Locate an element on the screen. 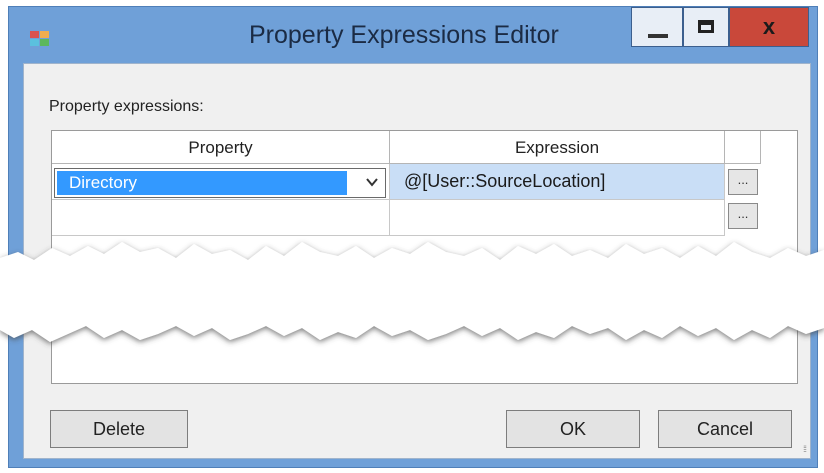 This screenshot has width=824, height=473. close-button: x is located at coordinates (769, 27).